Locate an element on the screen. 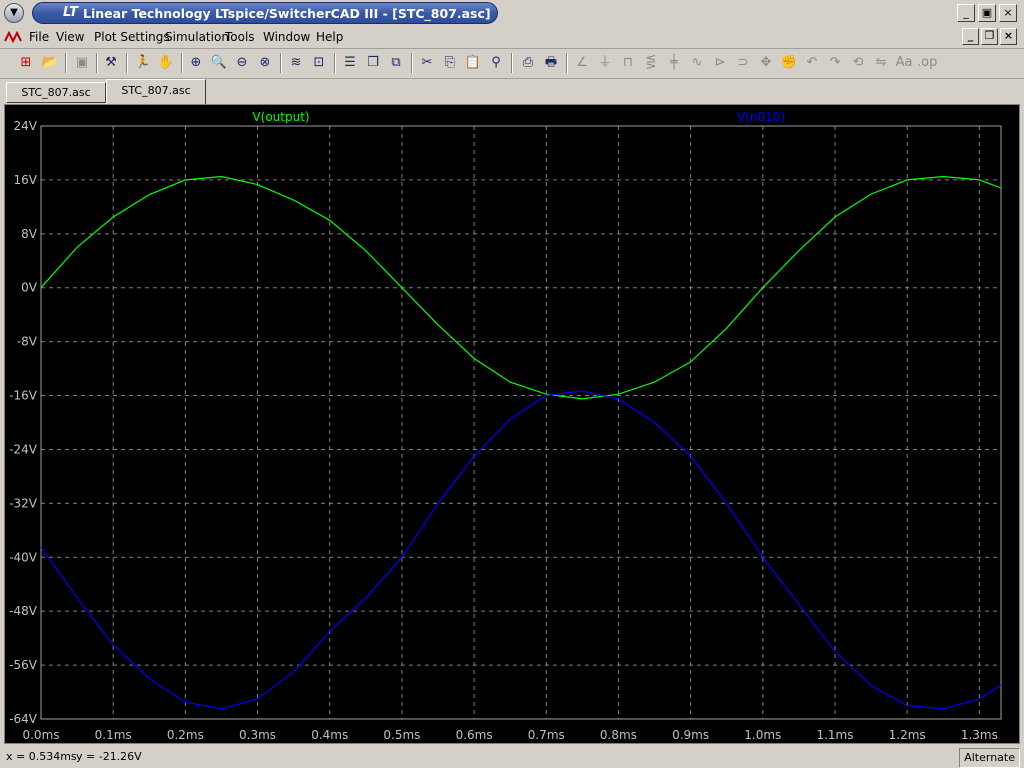 This screenshot has width=1024, height=768. x-tick-label: 0.3ms is located at coordinates (257, 735).